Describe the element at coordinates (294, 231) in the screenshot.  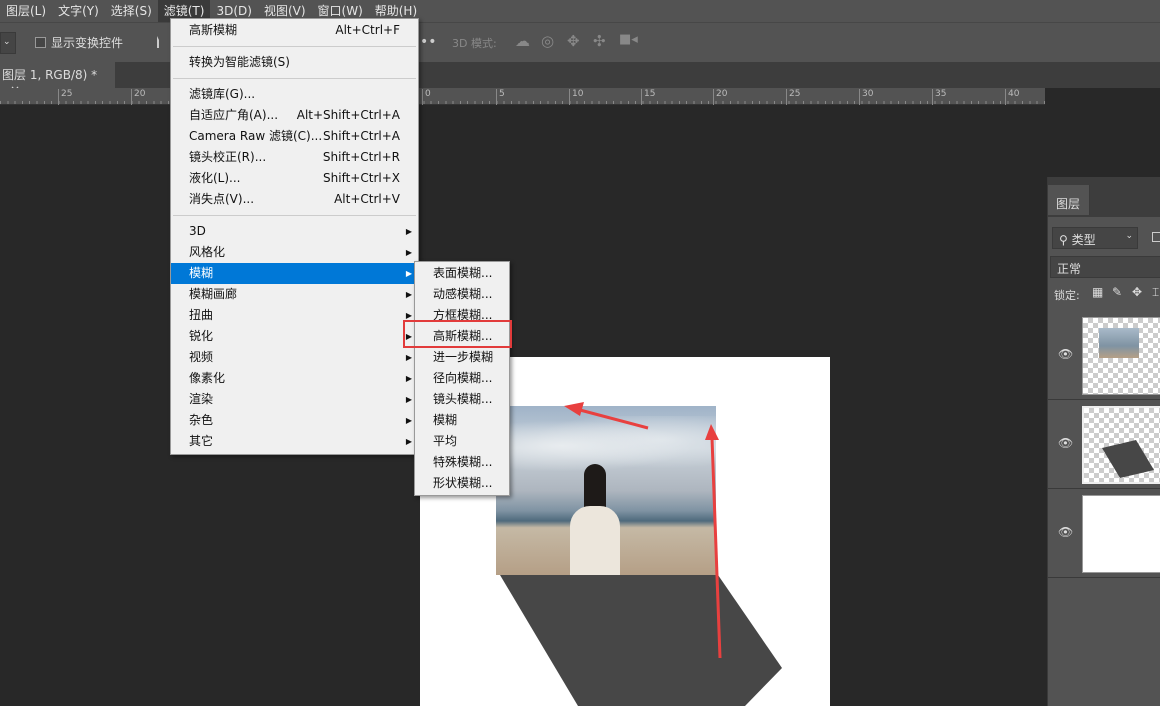
I see `submenu-3d: 3D ▶` at that location.